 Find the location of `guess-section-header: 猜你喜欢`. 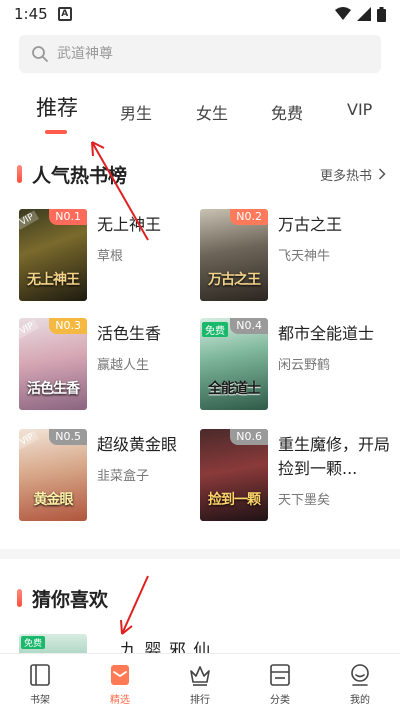

guess-section-header: 猜你喜欢 is located at coordinates (200, 598).